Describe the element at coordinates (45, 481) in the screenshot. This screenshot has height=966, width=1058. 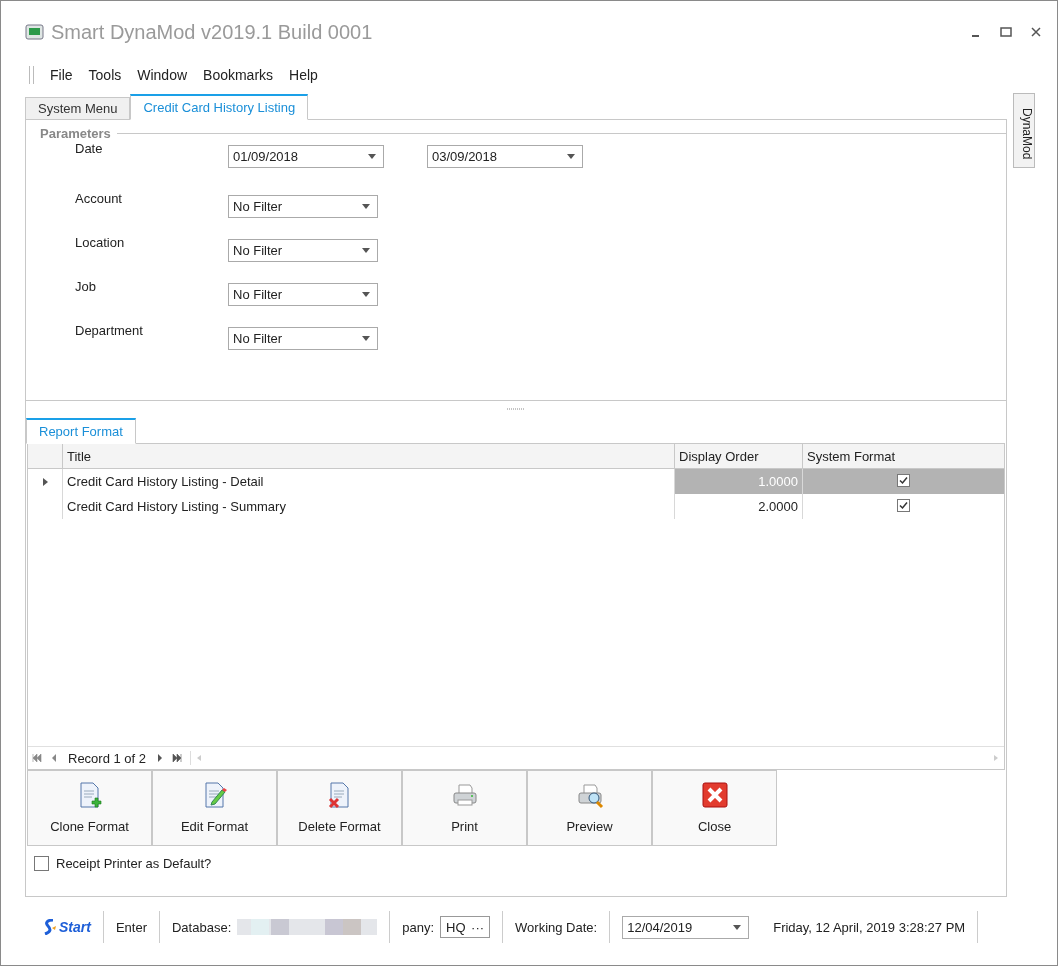
I see `row-indicator-icon` at that location.